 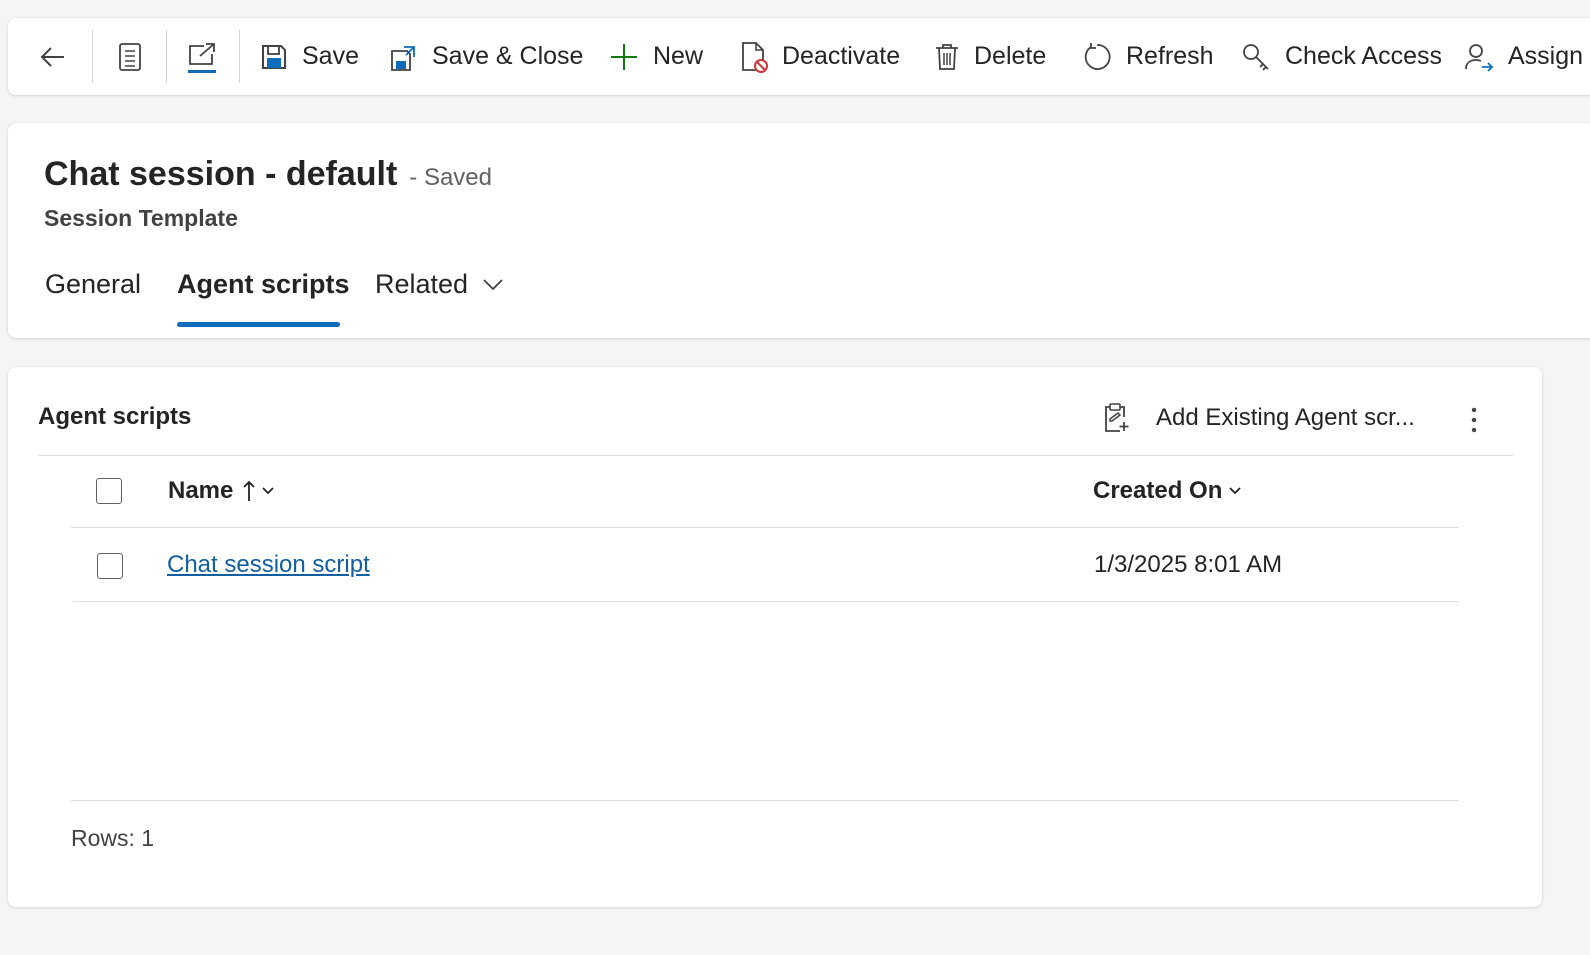 I want to click on rows-count: Rows: 1, so click(x=113, y=838).